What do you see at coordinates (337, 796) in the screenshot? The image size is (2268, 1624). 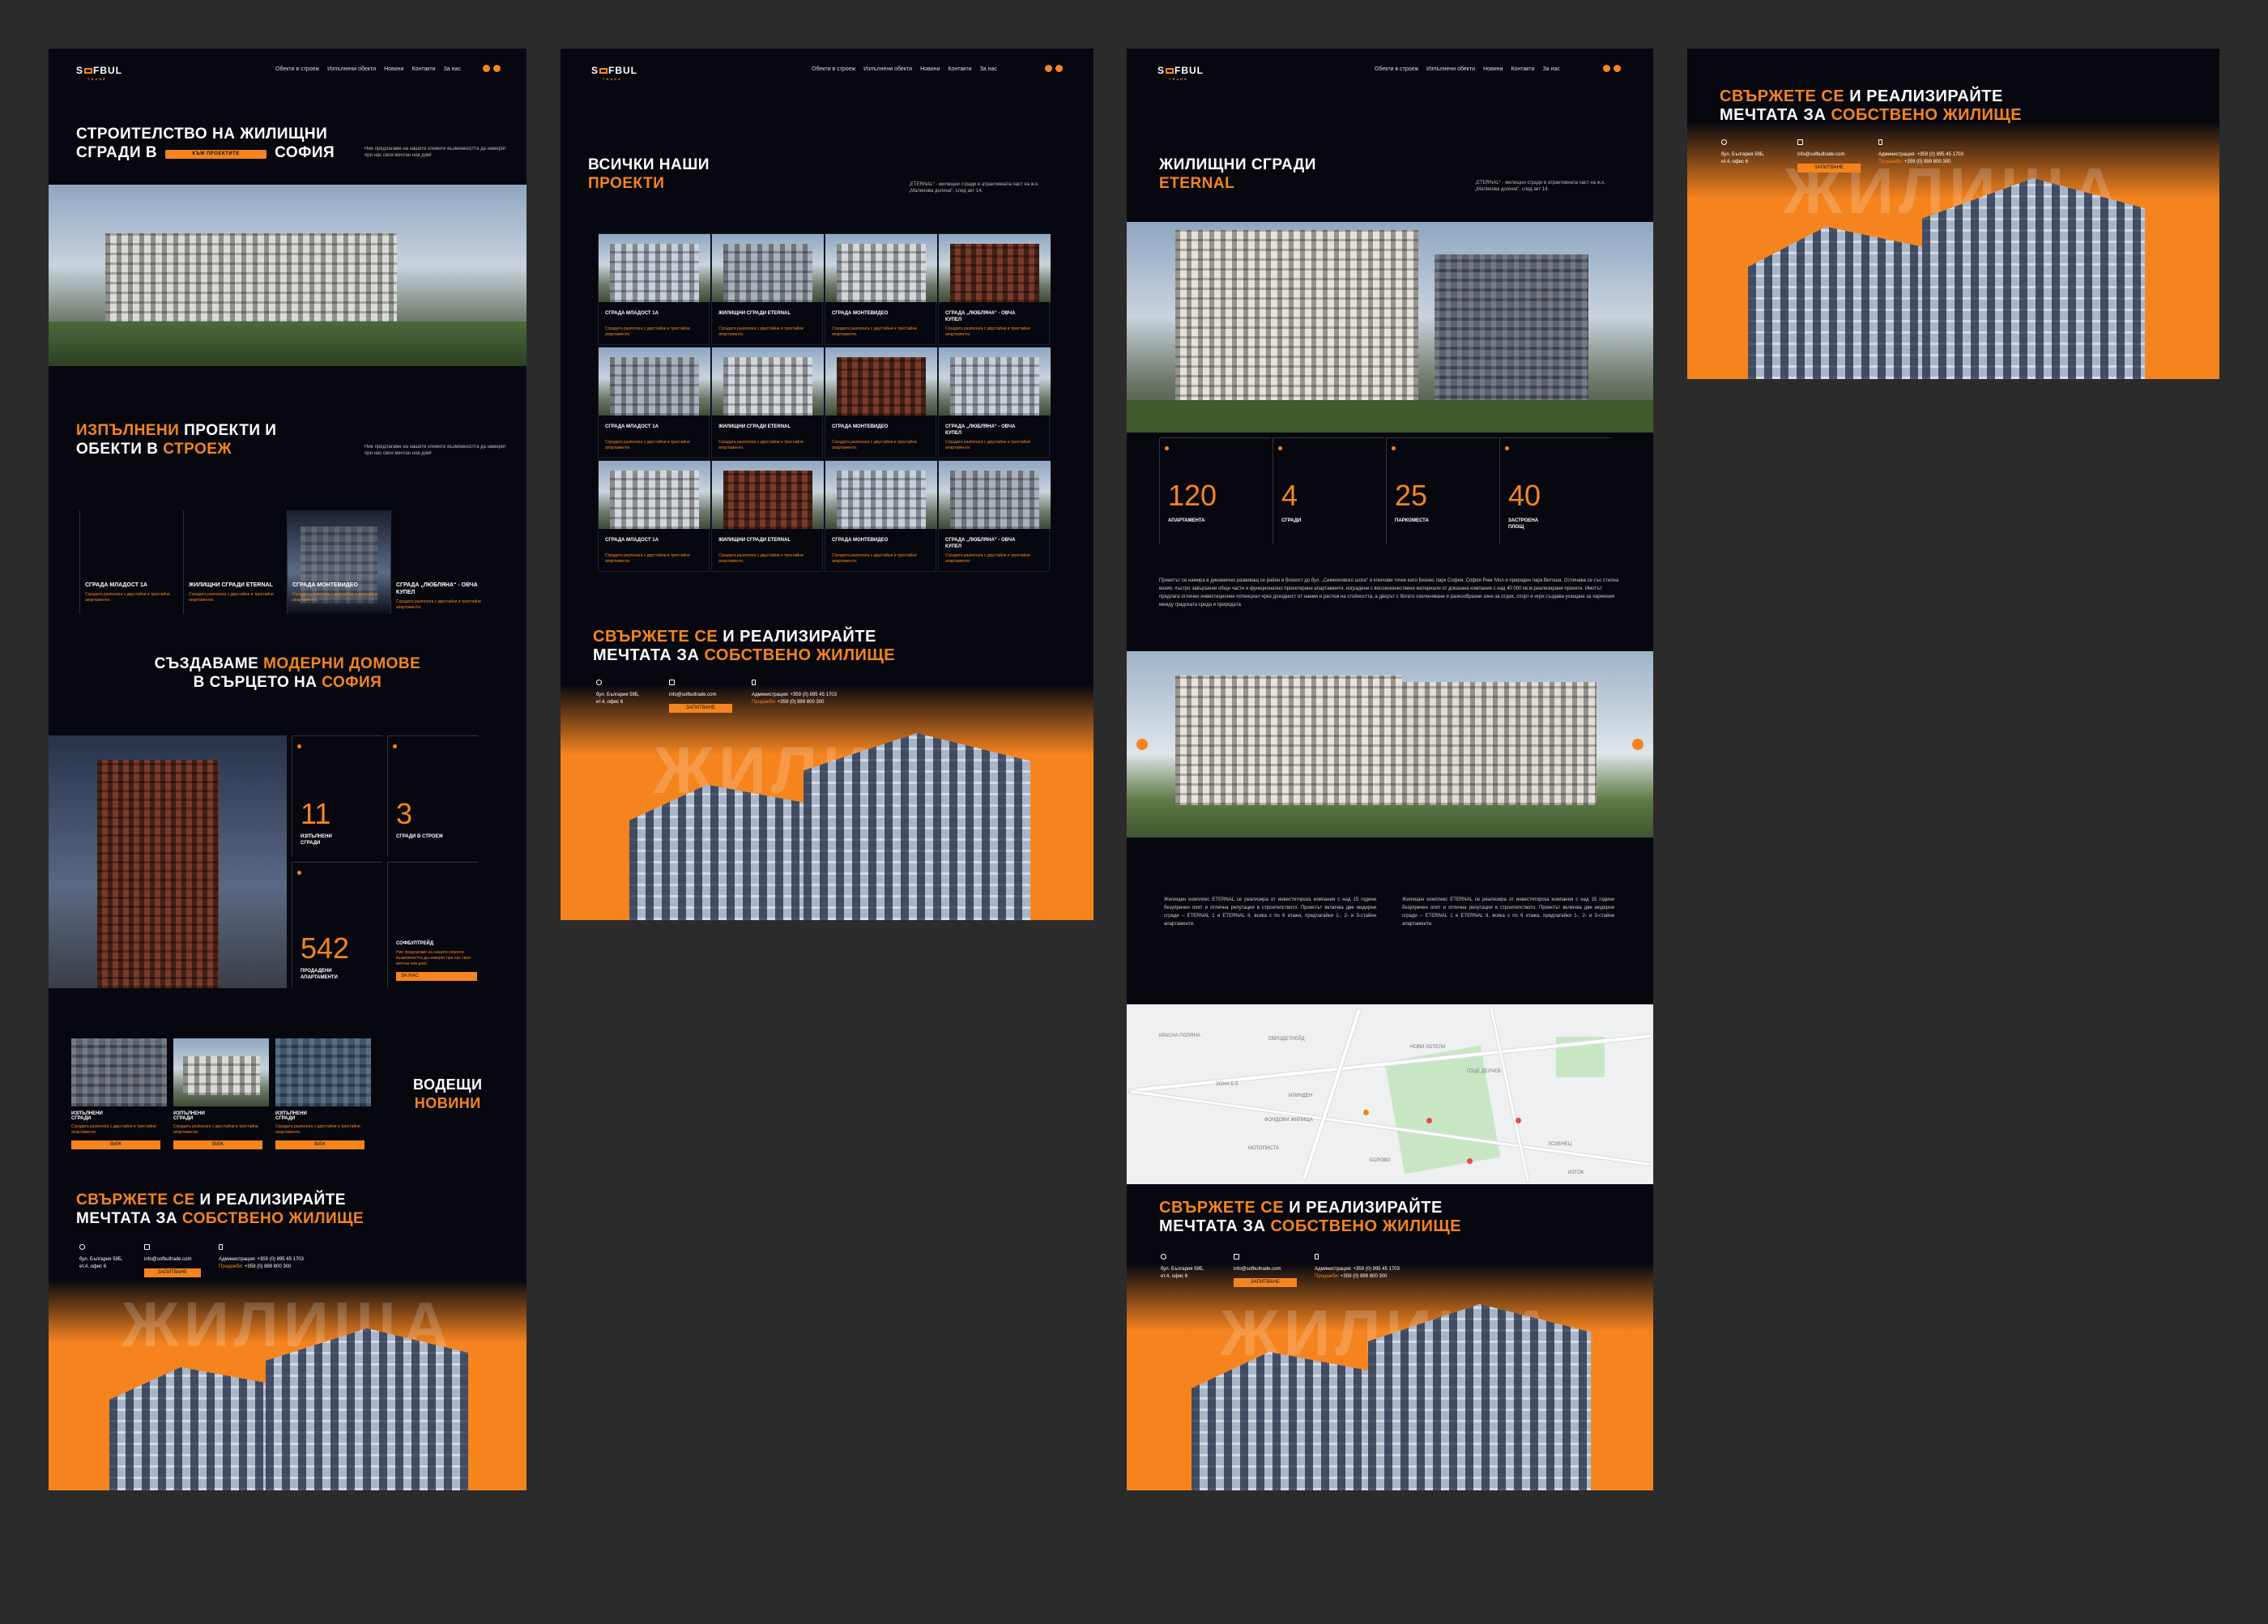 I see `stat-completed: 11 ИЗПЪЛНЕНИ СГРАДИ` at bounding box center [337, 796].